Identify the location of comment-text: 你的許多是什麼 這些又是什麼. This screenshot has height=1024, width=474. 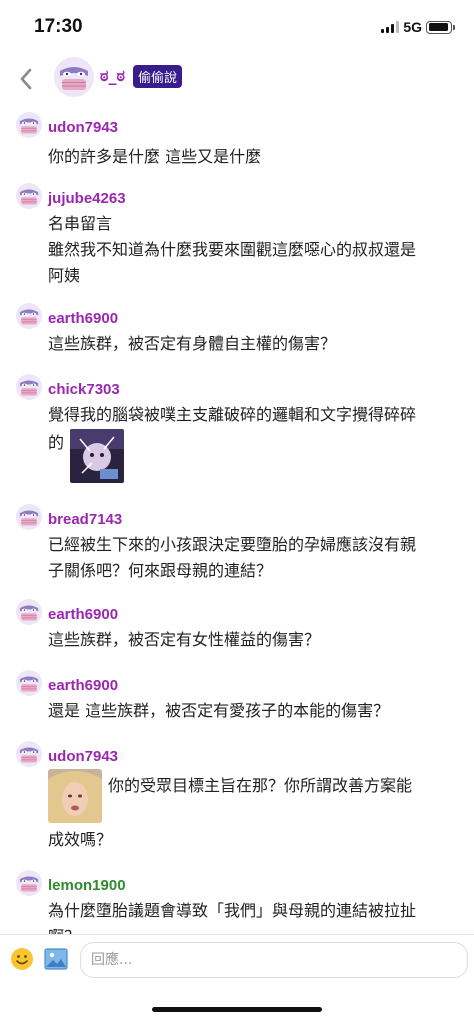
(155, 156).